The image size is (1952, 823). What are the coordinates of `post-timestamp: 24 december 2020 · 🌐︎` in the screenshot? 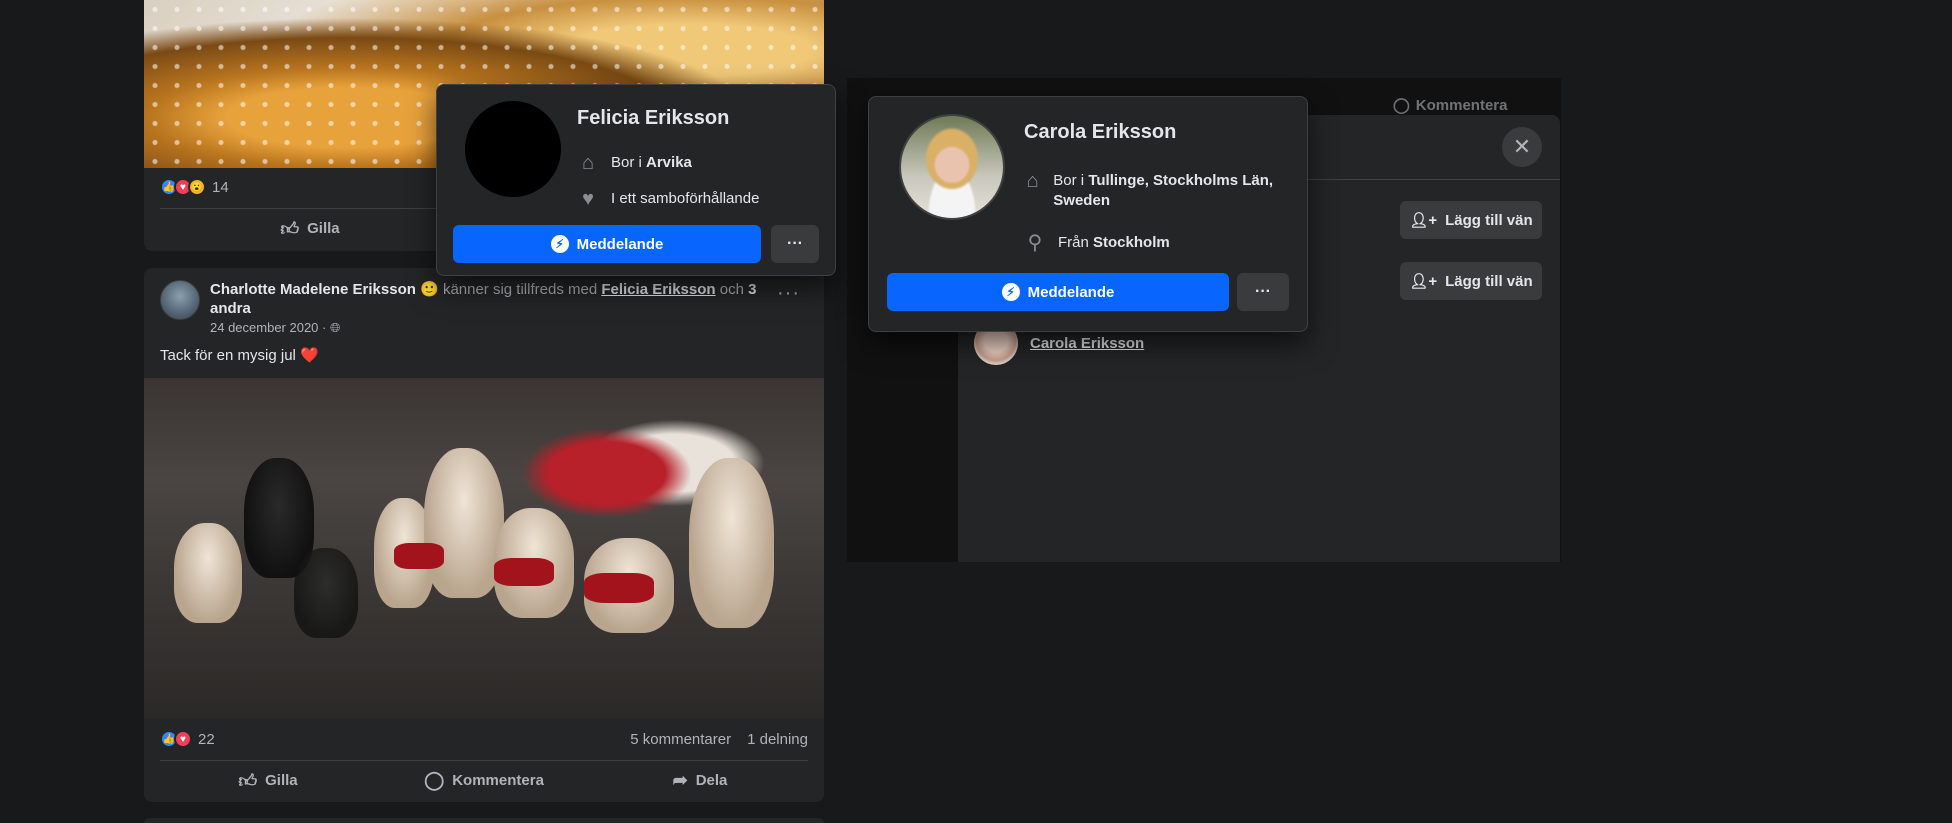 It's located at (275, 328).